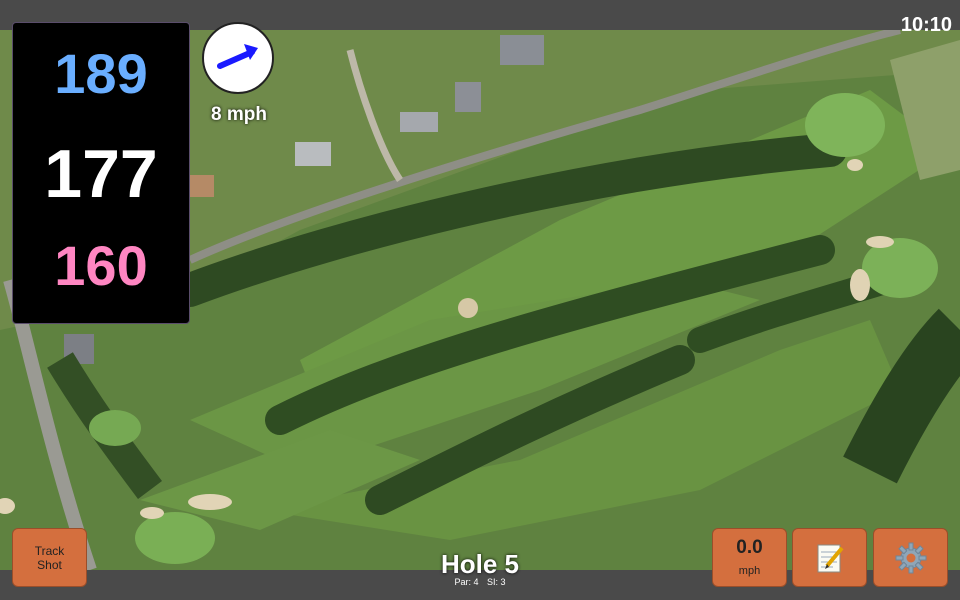 This screenshot has height=600, width=960. I want to click on arrow-icon, so click(237, 56).